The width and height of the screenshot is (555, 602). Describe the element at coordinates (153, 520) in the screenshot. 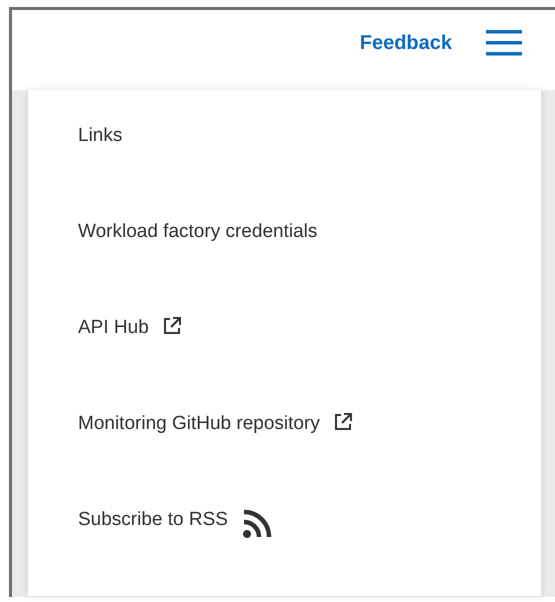

I see `menu-item: Subscribe to RSS` at that location.